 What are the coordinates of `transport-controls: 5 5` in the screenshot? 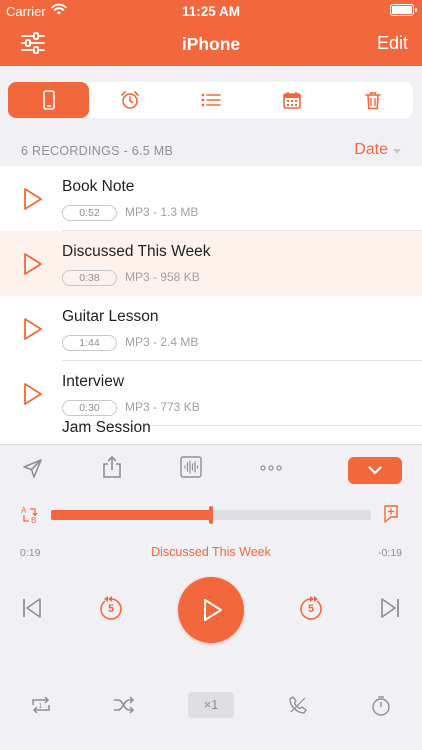 It's located at (211, 610).